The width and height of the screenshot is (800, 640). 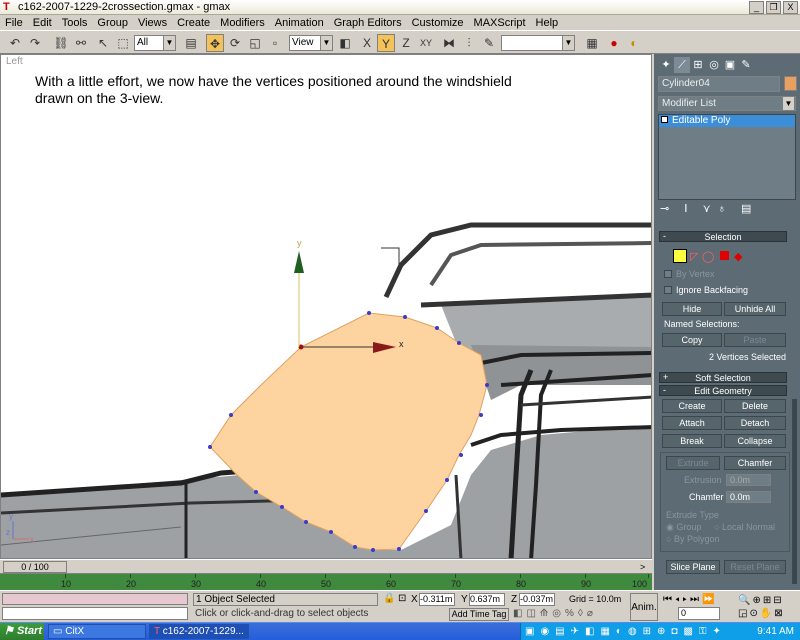 What do you see at coordinates (426, 43) in the screenshot?
I see `axis-xy-icon: XY` at bounding box center [426, 43].